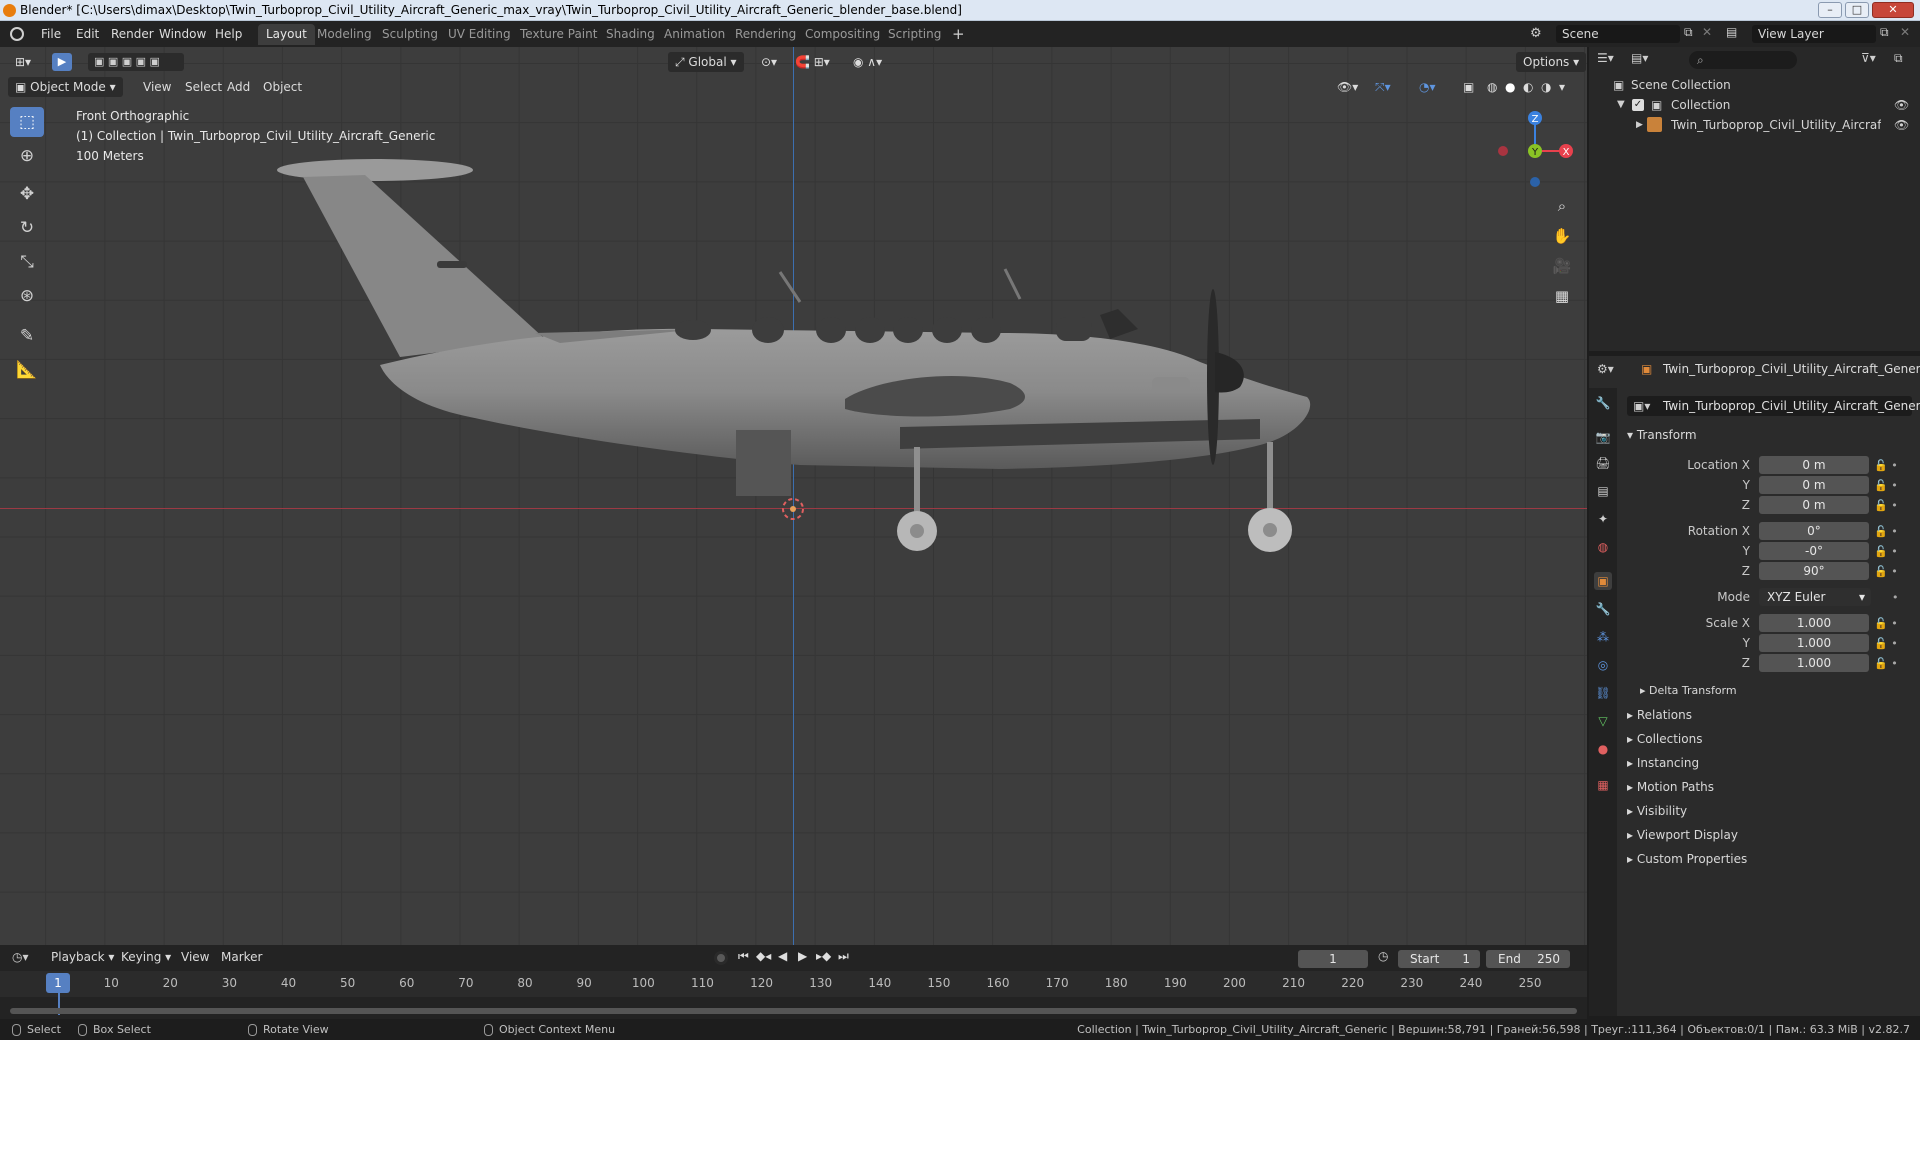  Describe the element at coordinates (793, 1011) in the screenshot. I see `timeline-scrollbar` at that location.